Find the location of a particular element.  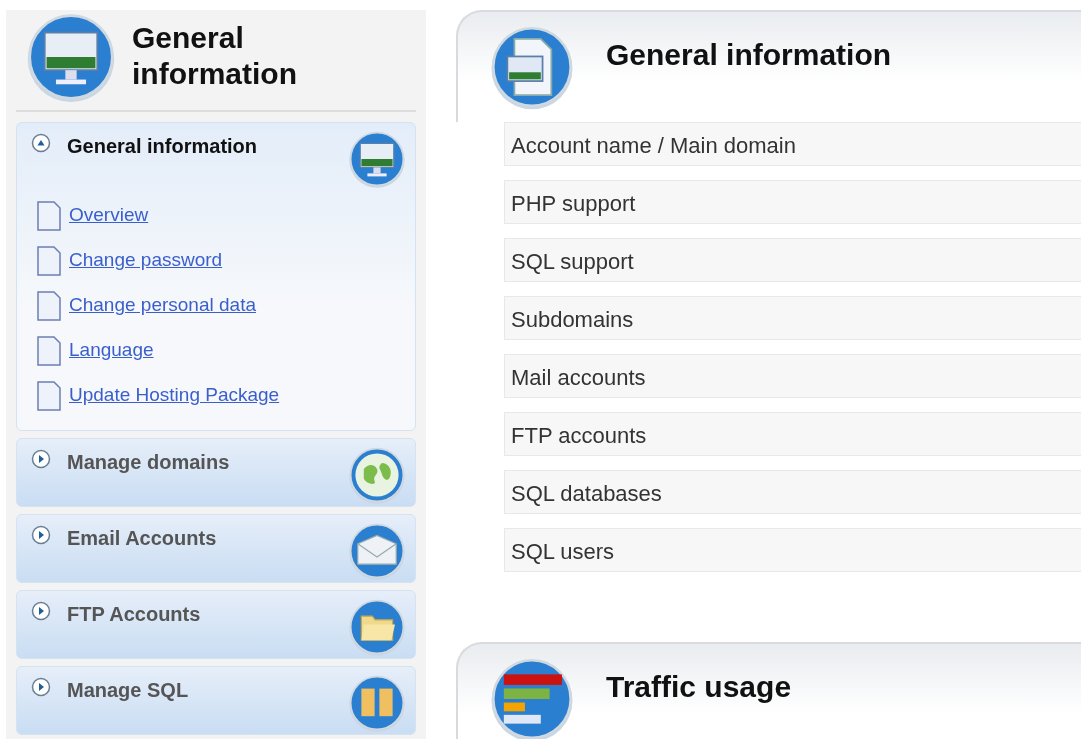

info-row: Subdomains is located at coordinates (792, 318).